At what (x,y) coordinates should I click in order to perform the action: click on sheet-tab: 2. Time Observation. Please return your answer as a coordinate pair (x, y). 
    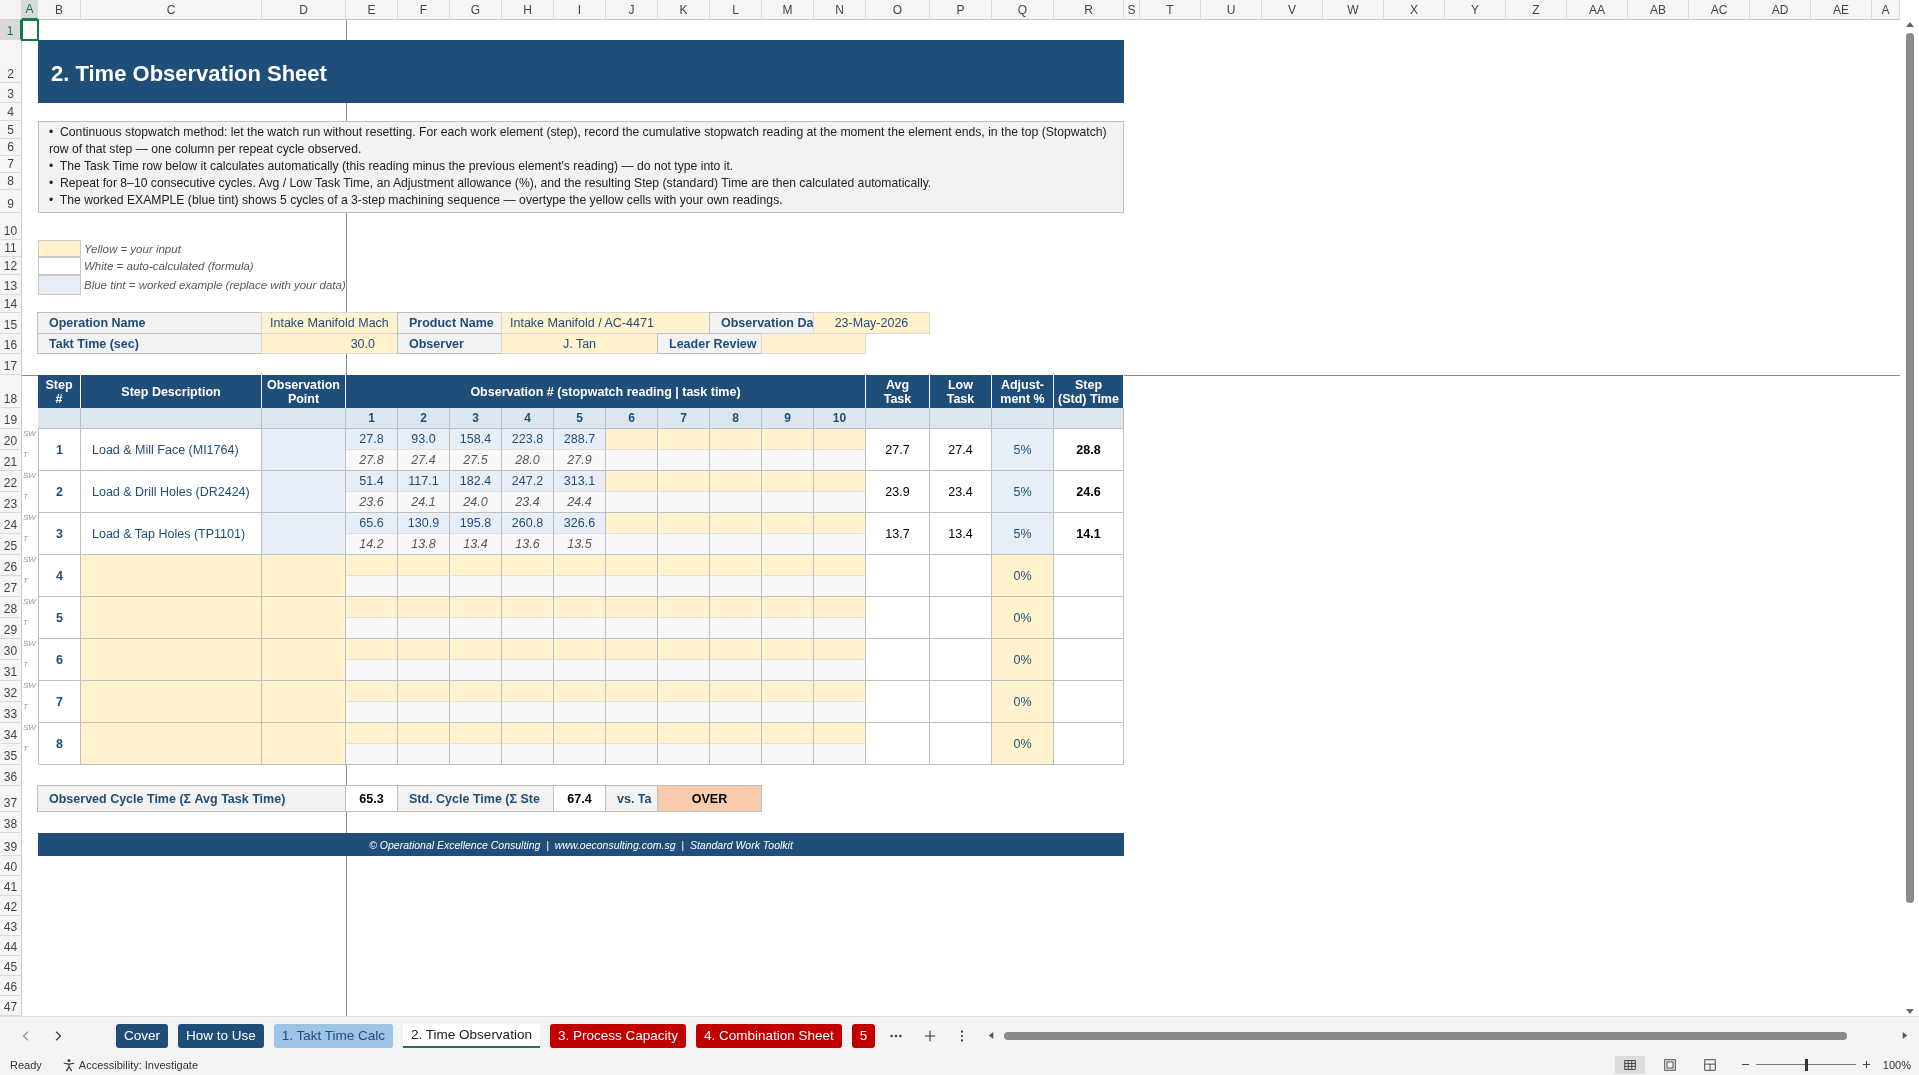
    Looking at the image, I should click on (471, 1035).